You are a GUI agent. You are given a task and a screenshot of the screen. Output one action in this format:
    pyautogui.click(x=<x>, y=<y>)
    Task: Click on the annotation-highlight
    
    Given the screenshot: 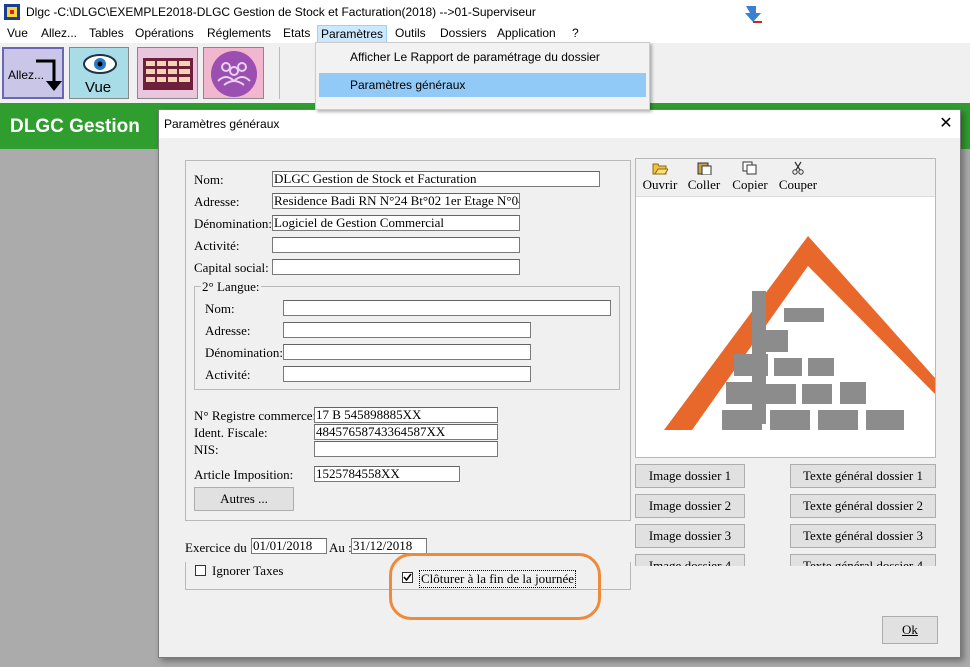 What is the action you would take?
    pyautogui.click(x=495, y=586)
    